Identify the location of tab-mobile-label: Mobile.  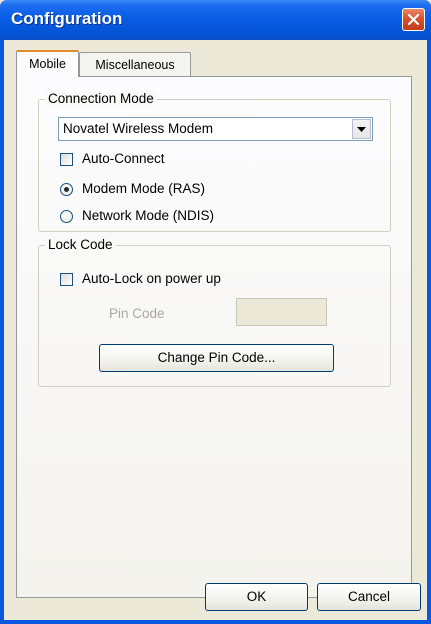
(47, 64).